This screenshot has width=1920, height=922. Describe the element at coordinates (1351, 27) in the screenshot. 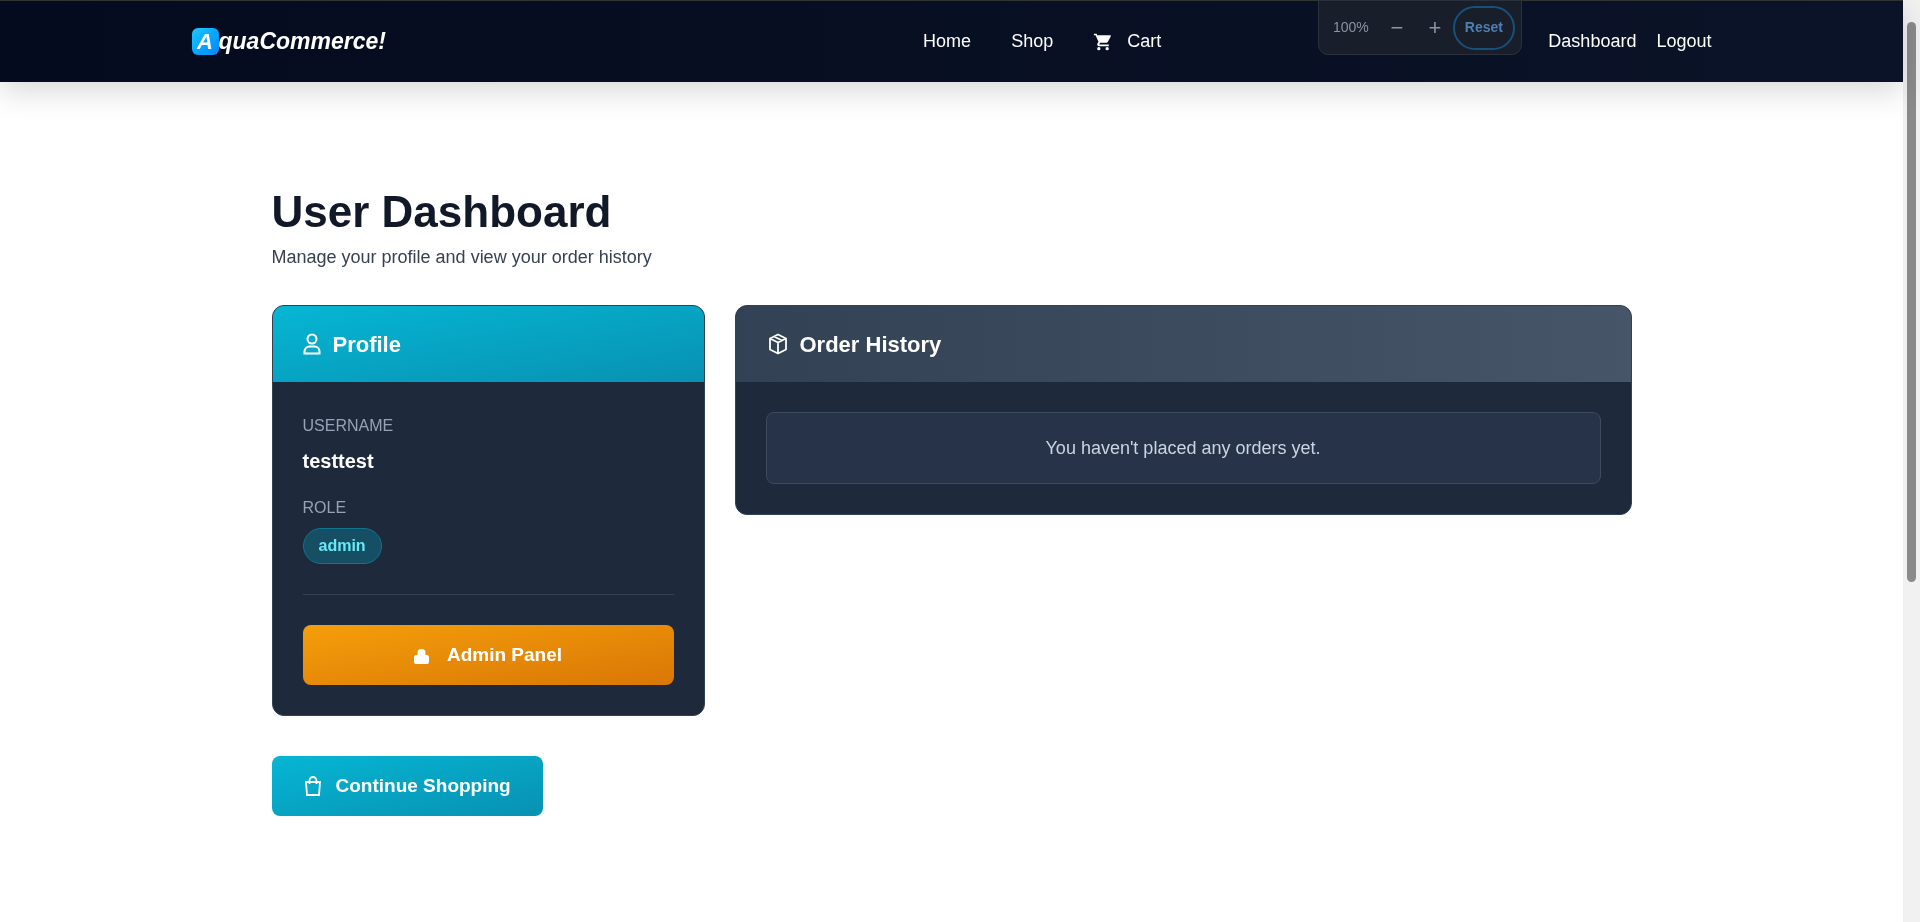

I see `zoom-level: 100%` at that location.